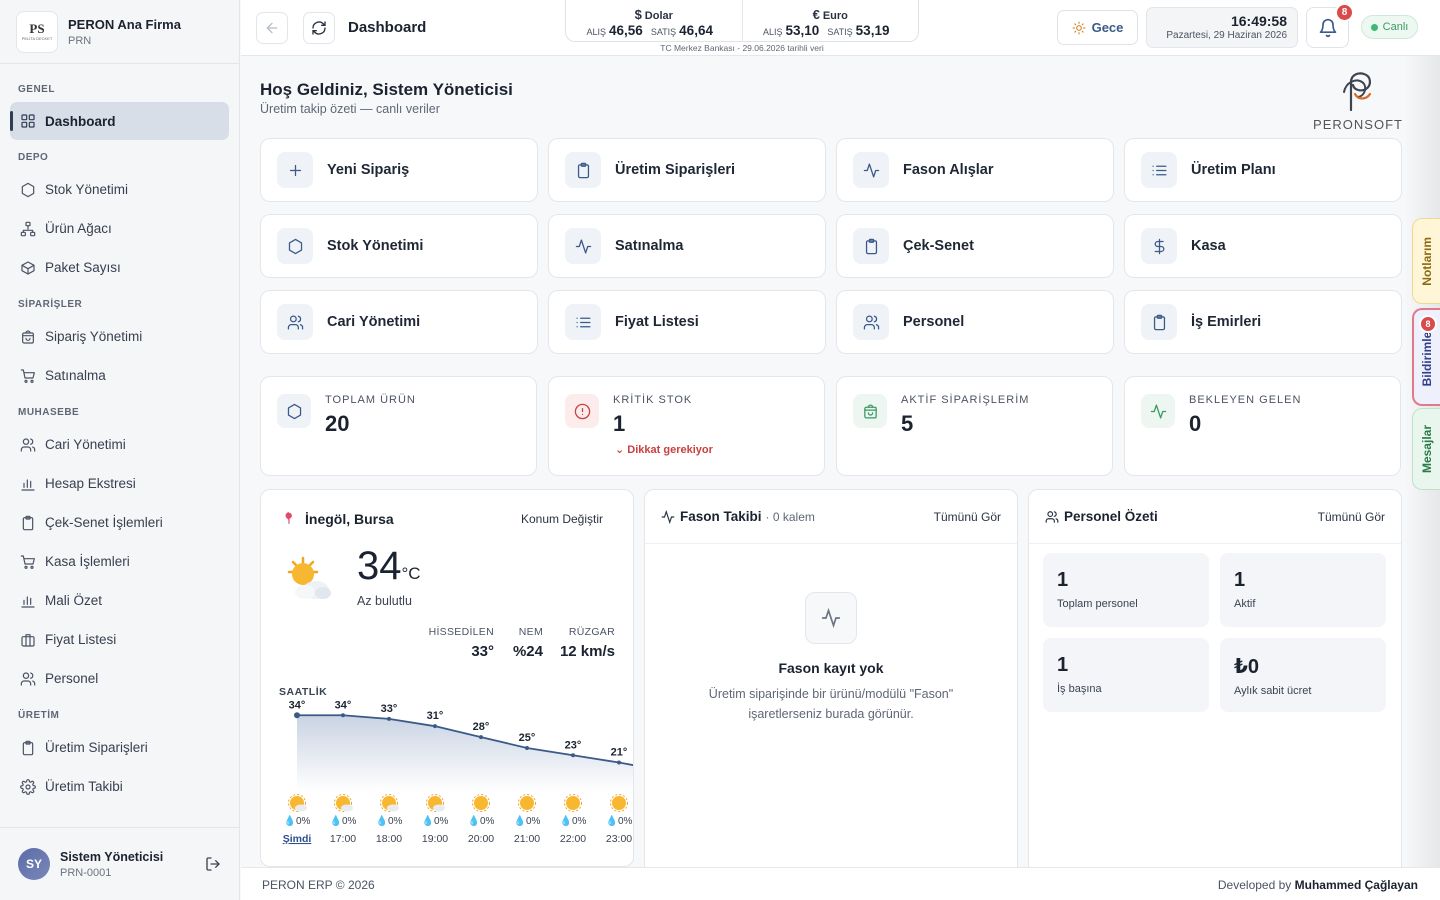  What do you see at coordinates (1351, 517) in the screenshot?
I see `personel-view-all-link: Tümünü Gör` at bounding box center [1351, 517].